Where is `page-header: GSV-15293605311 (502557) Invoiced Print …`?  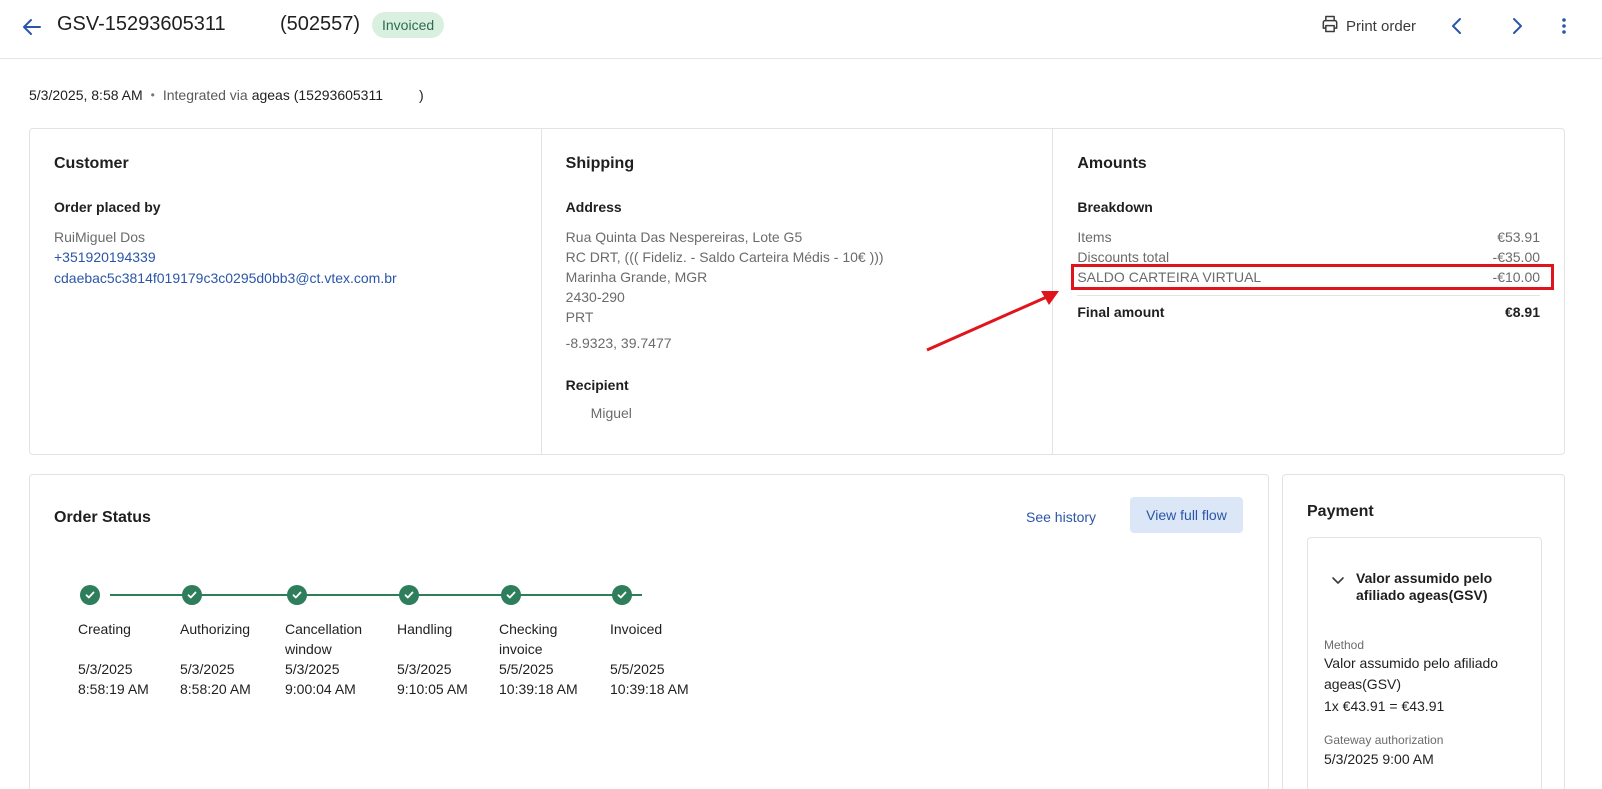 page-header: GSV-15293605311 (502557) Invoiced Print … is located at coordinates (801, 29).